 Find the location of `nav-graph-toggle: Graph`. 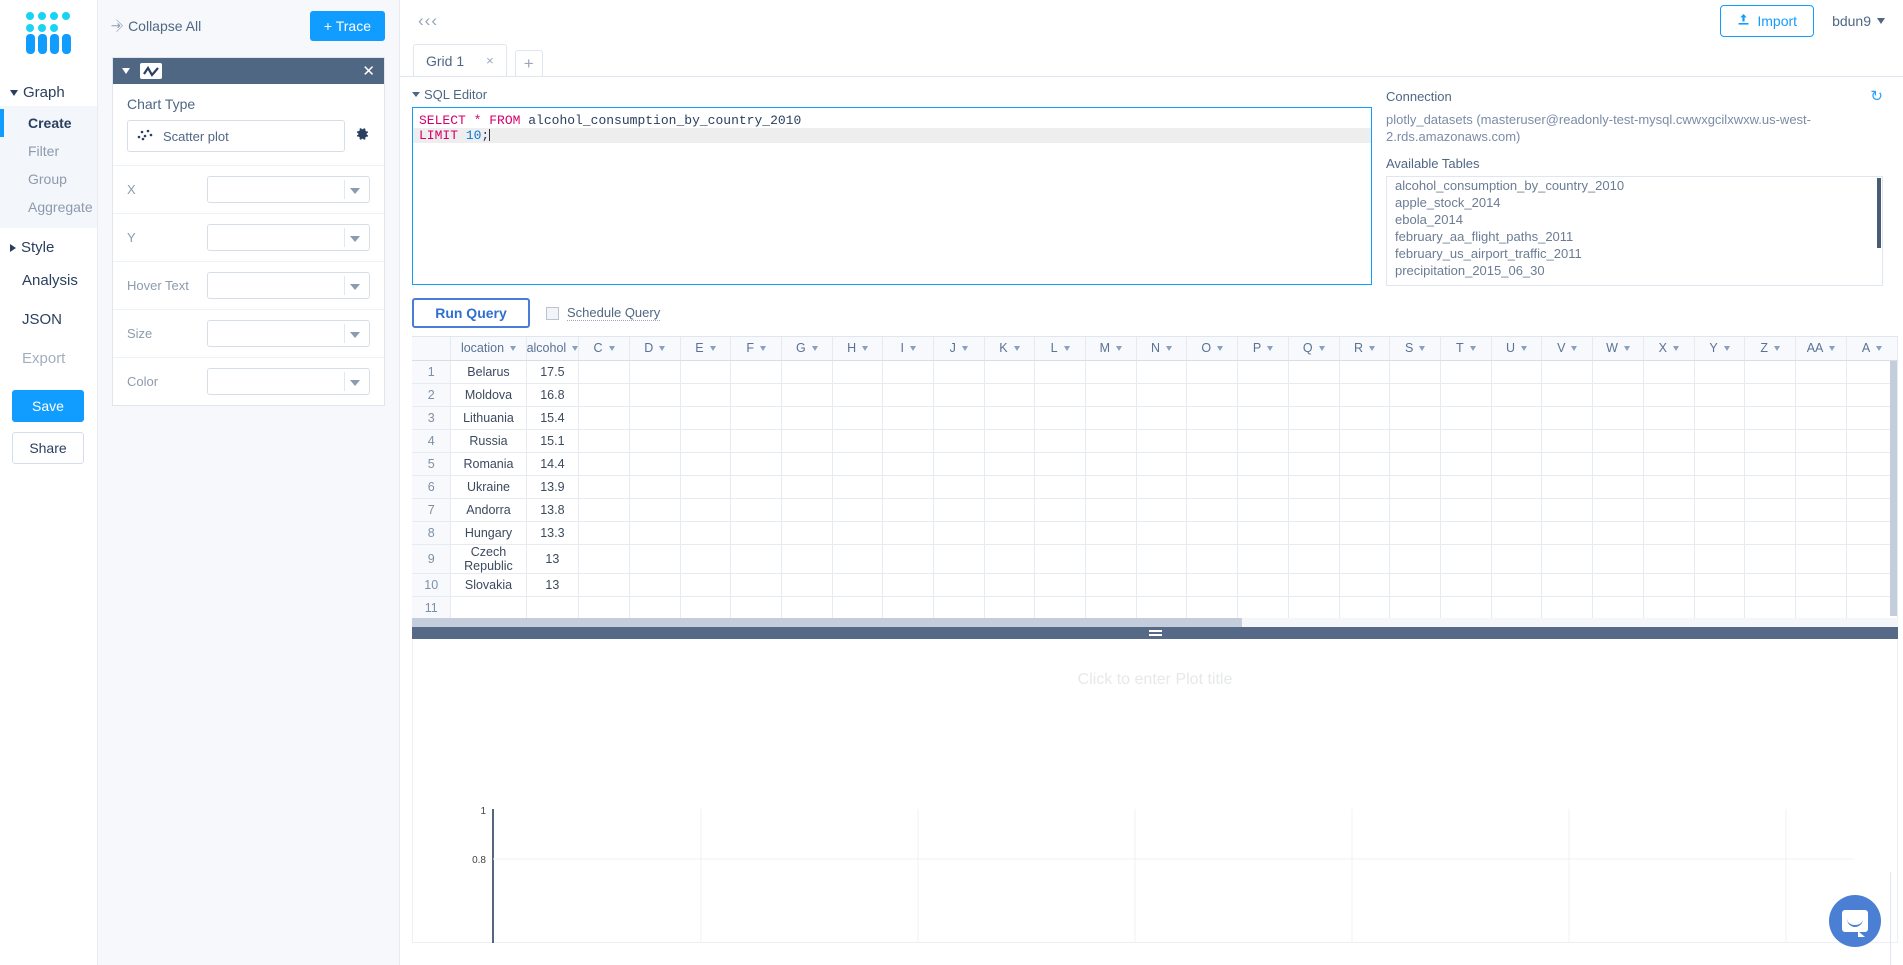

nav-graph-toggle: Graph is located at coordinates (48, 92).